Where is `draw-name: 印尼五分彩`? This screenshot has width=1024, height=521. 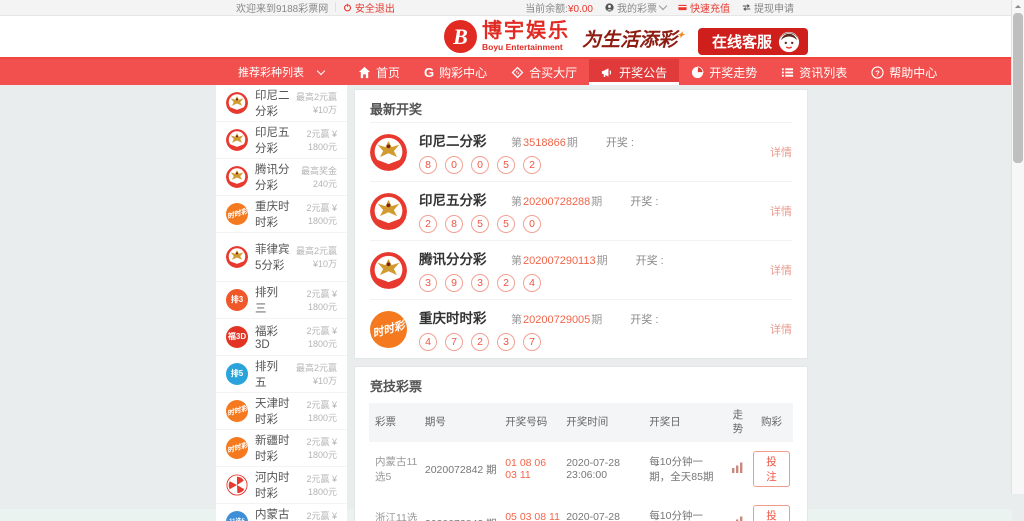 draw-name: 印尼五分彩 is located at coordinates (453, 200).